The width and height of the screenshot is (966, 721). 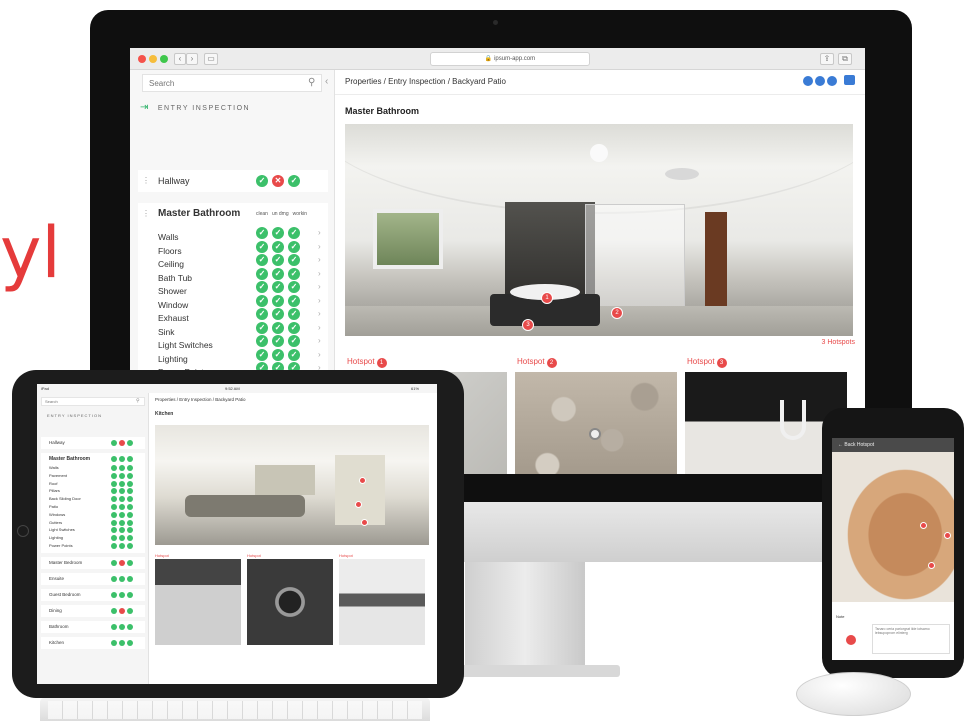 I want to click on checklist-item: Pavement, so click(x=58, y=476).